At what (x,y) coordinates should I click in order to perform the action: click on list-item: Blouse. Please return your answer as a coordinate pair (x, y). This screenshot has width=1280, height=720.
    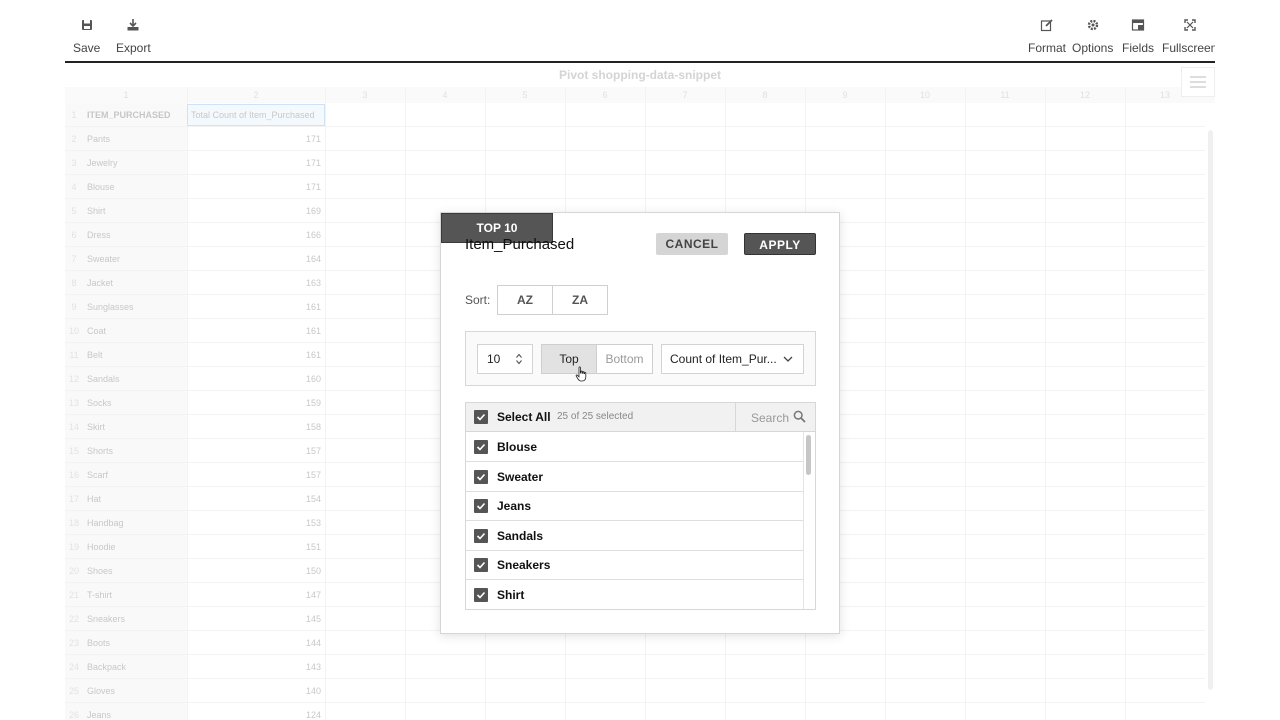
    Looking at the image, I should click on (634, 447).